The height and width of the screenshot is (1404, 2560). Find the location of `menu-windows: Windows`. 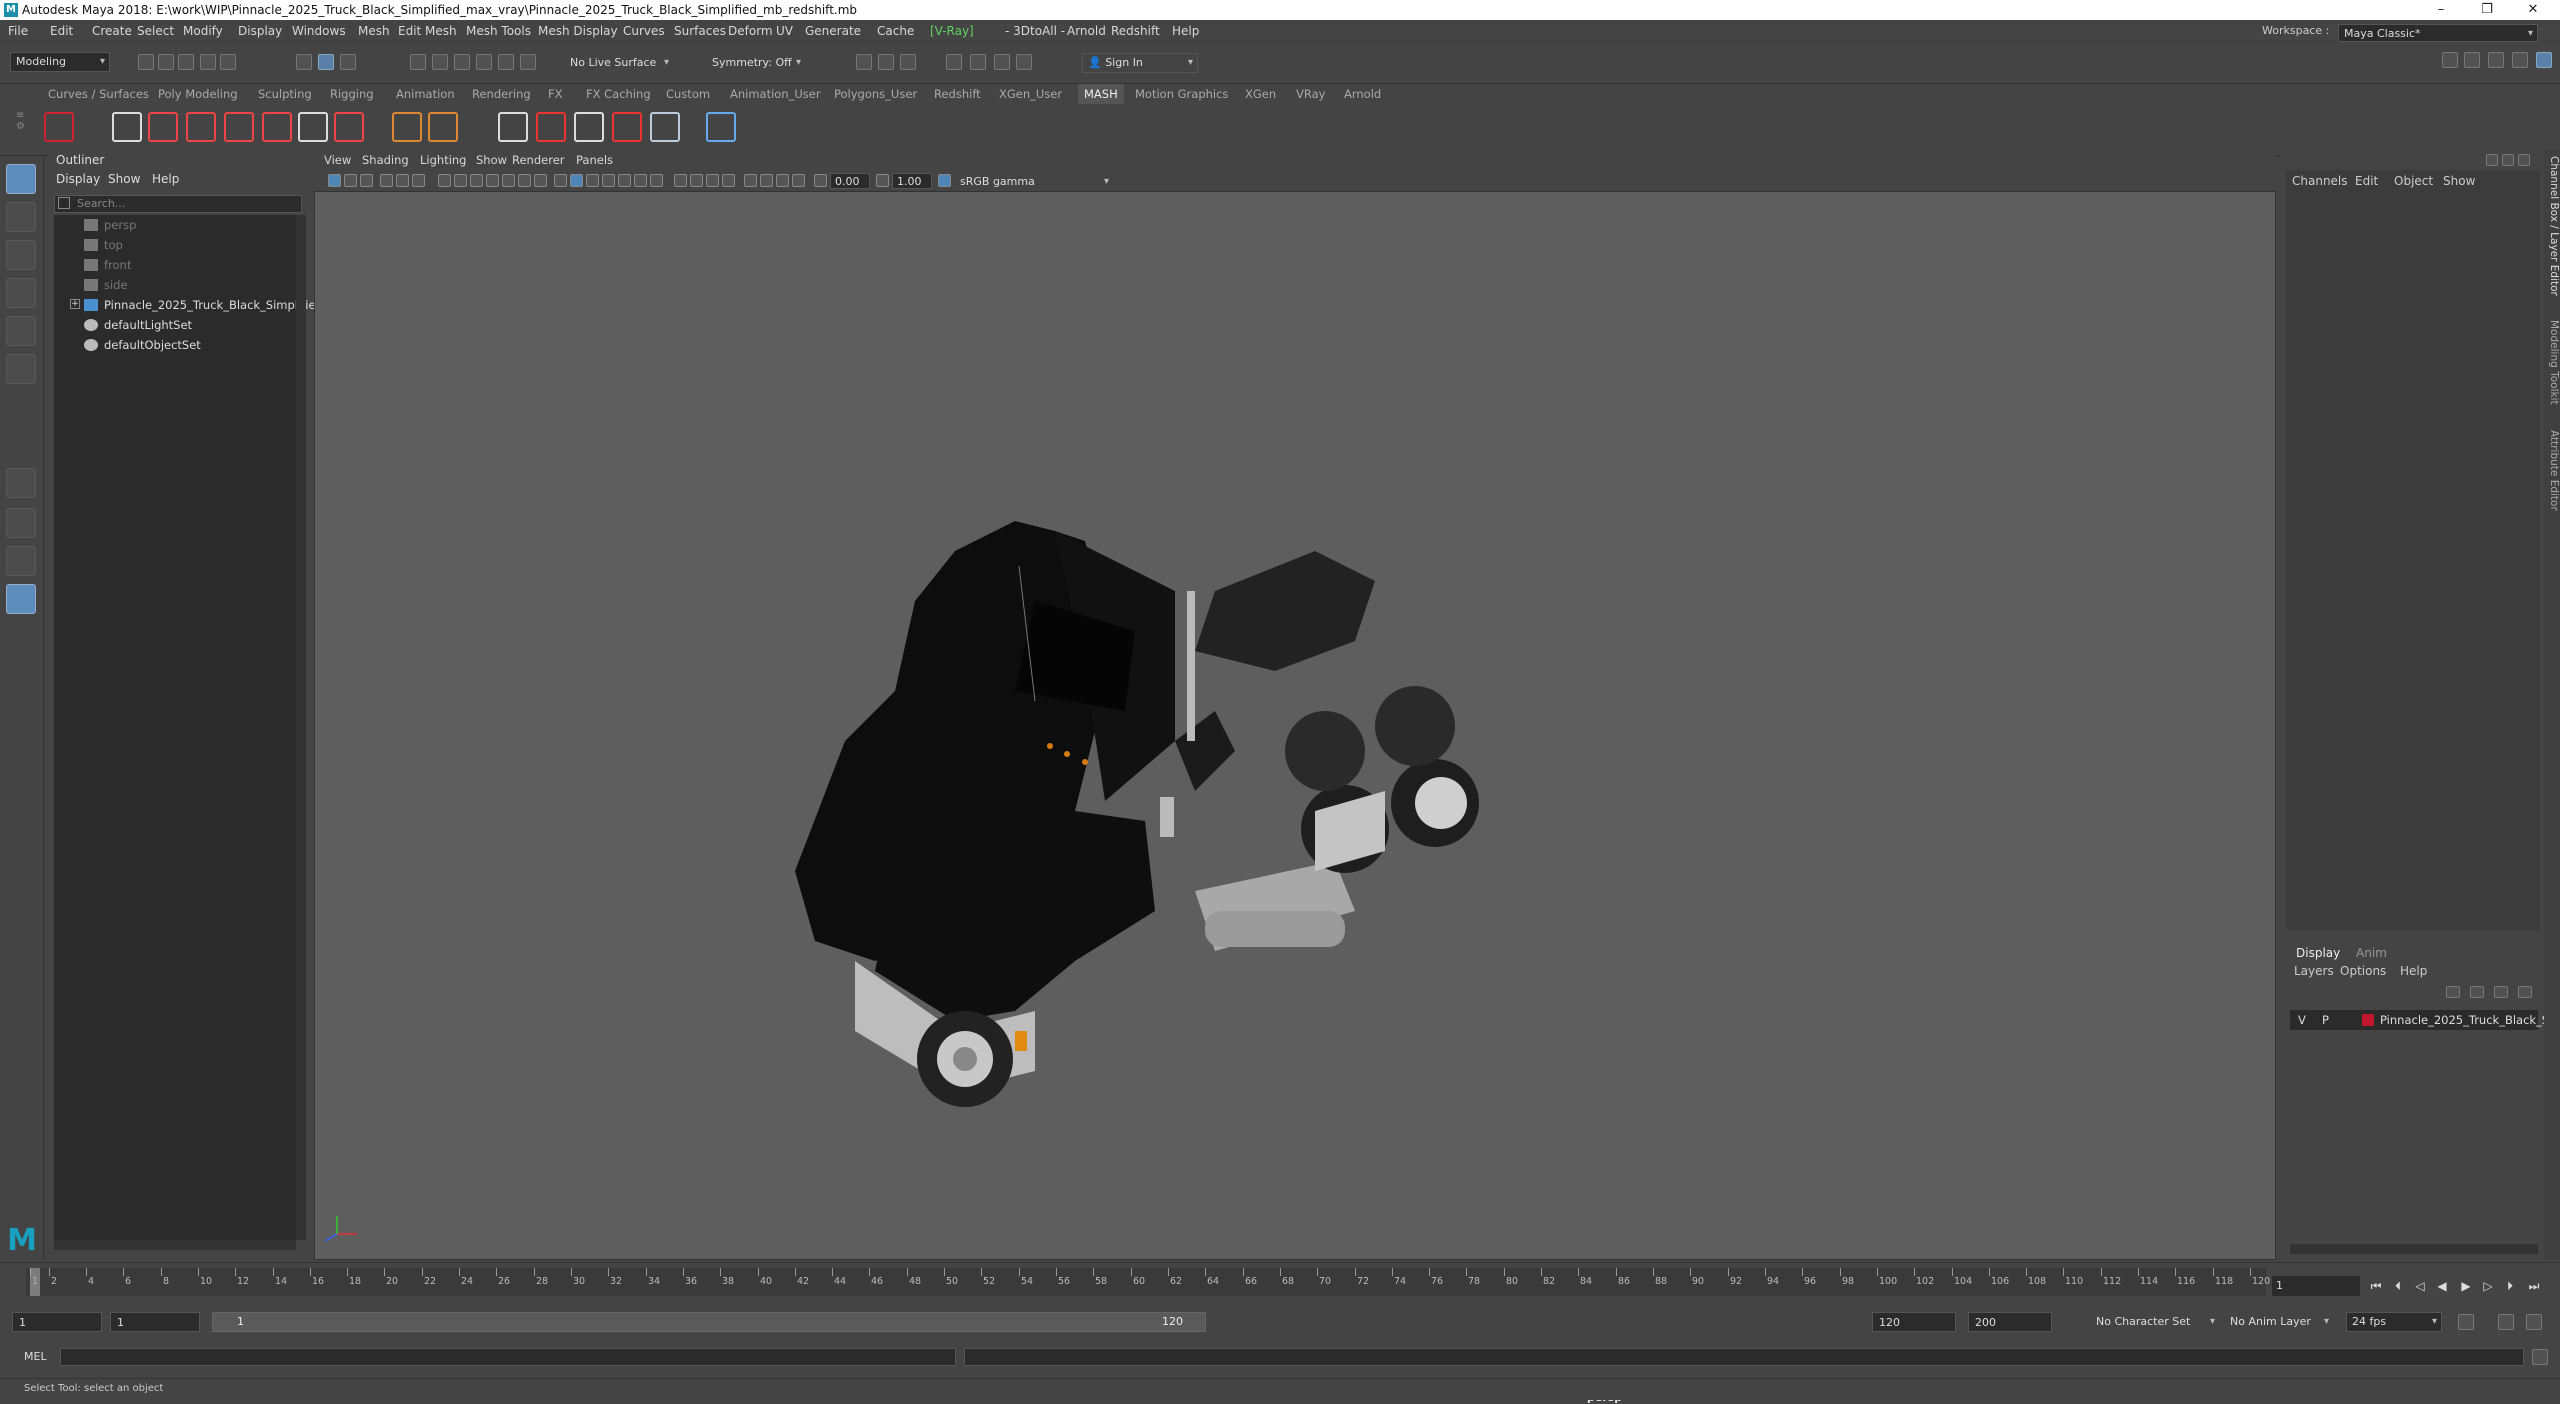

menu-windows: Windows is located at coordinates (319, 31).